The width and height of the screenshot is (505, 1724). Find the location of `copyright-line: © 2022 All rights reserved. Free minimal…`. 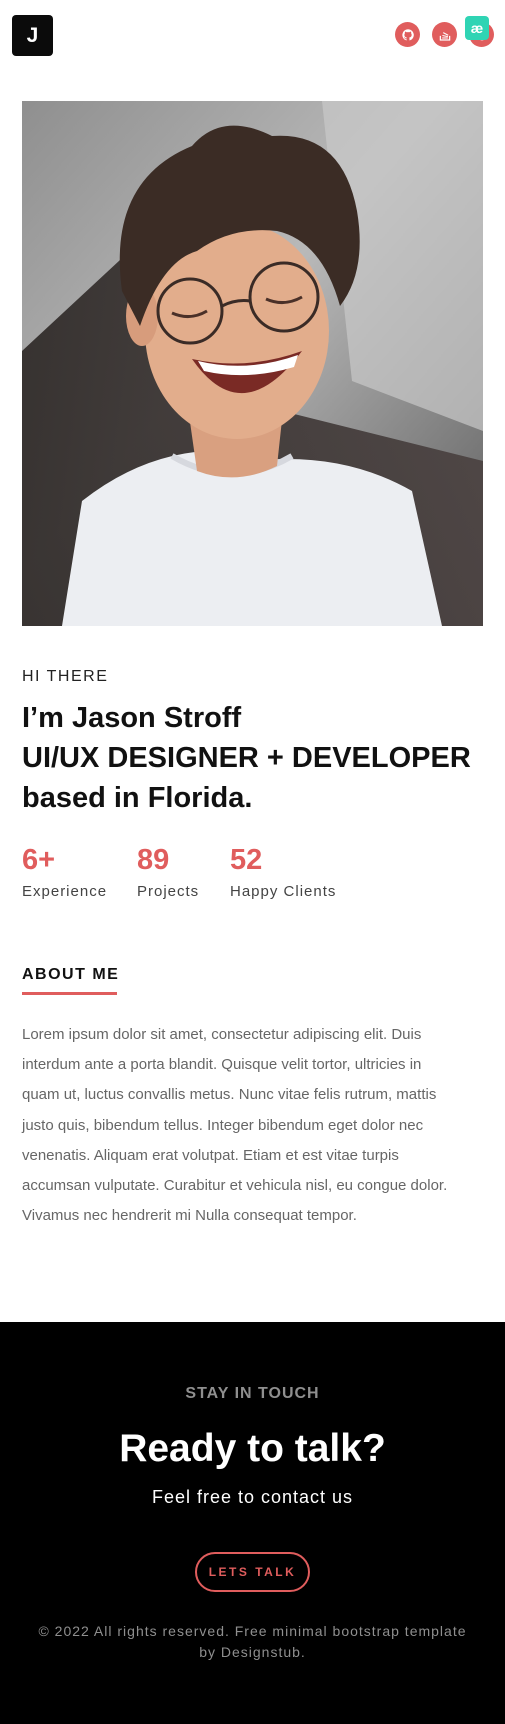

copyright-line: © 2022 All rights reserved. Free minimal… is located at coordinates (252, 1631).